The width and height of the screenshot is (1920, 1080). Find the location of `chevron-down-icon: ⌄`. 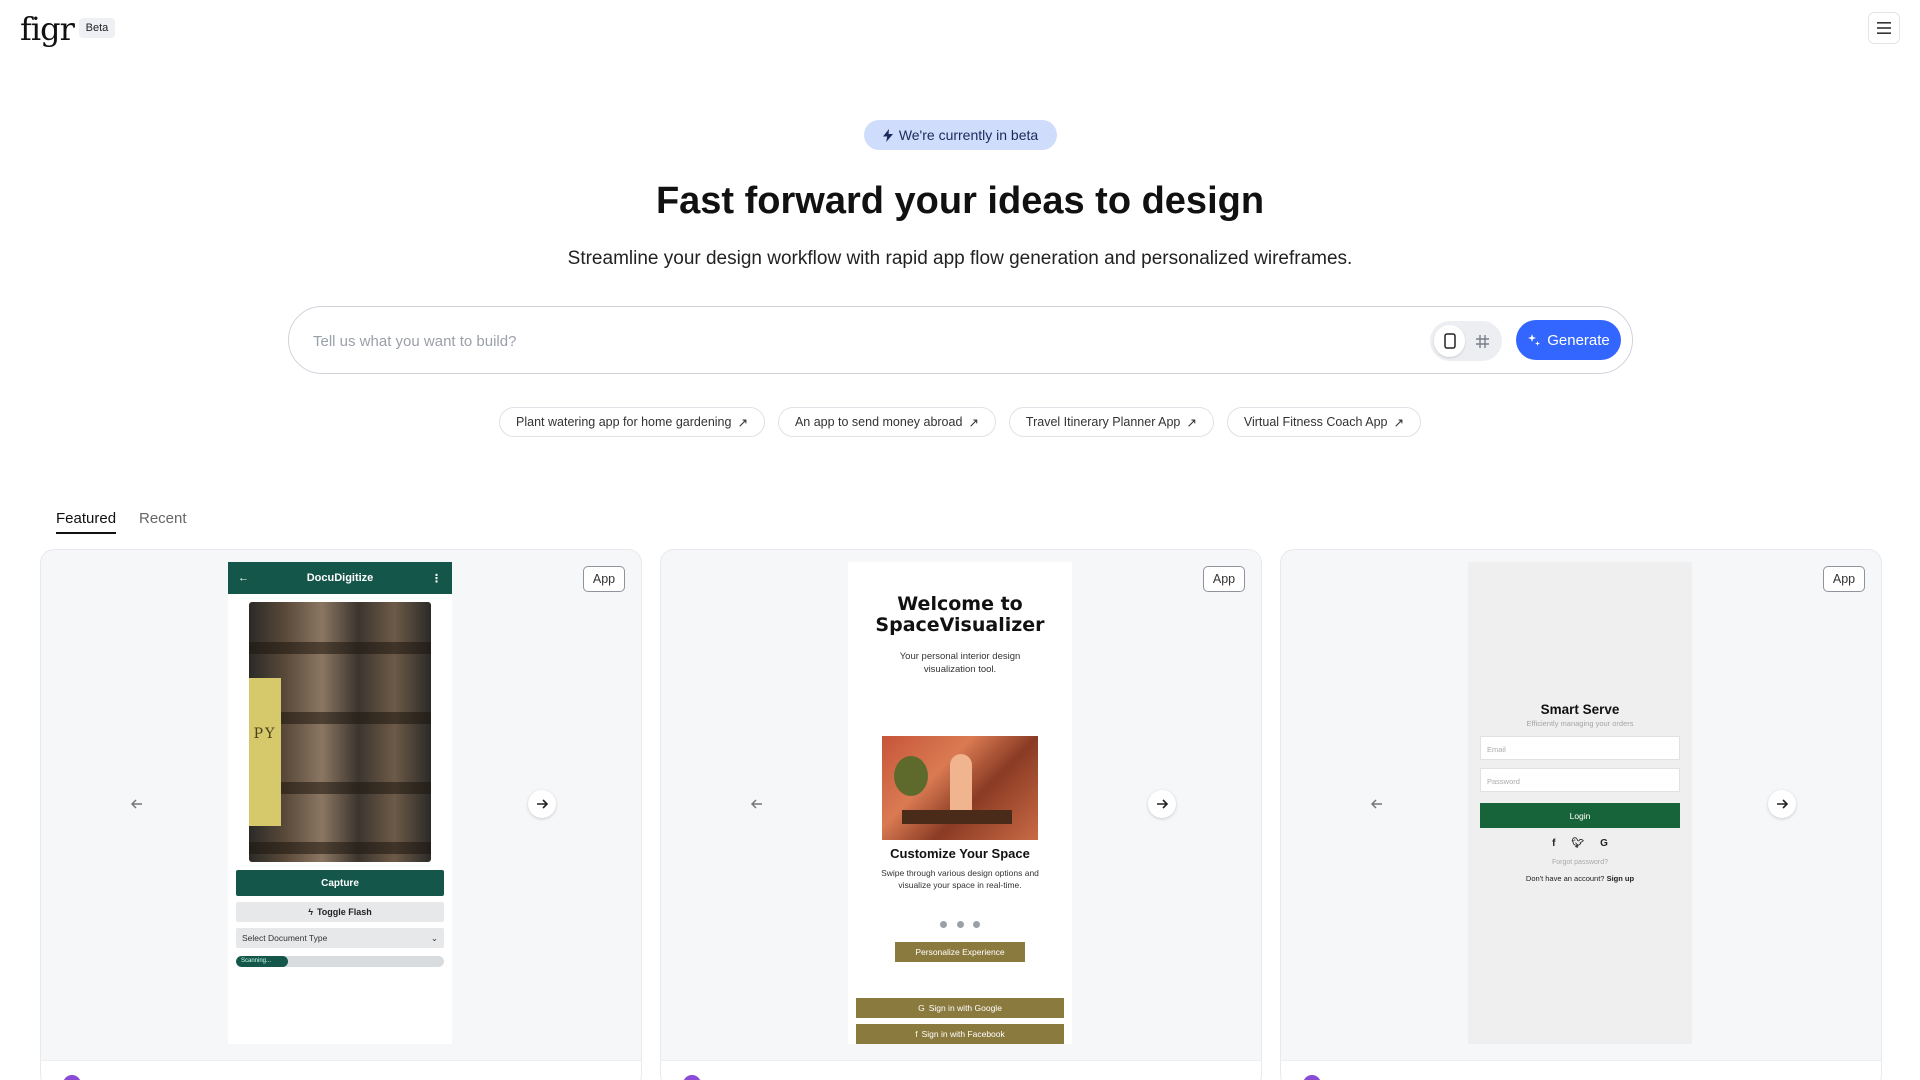

chevron-down-icon: ⌄ is located at coordinates (434, 937).